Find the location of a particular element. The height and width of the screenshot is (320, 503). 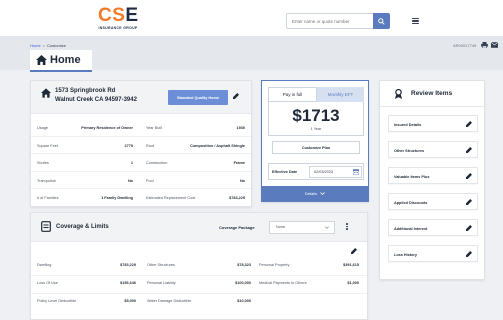

quality-home-button: Standard Quality Home is located at coordinates (198, 97).